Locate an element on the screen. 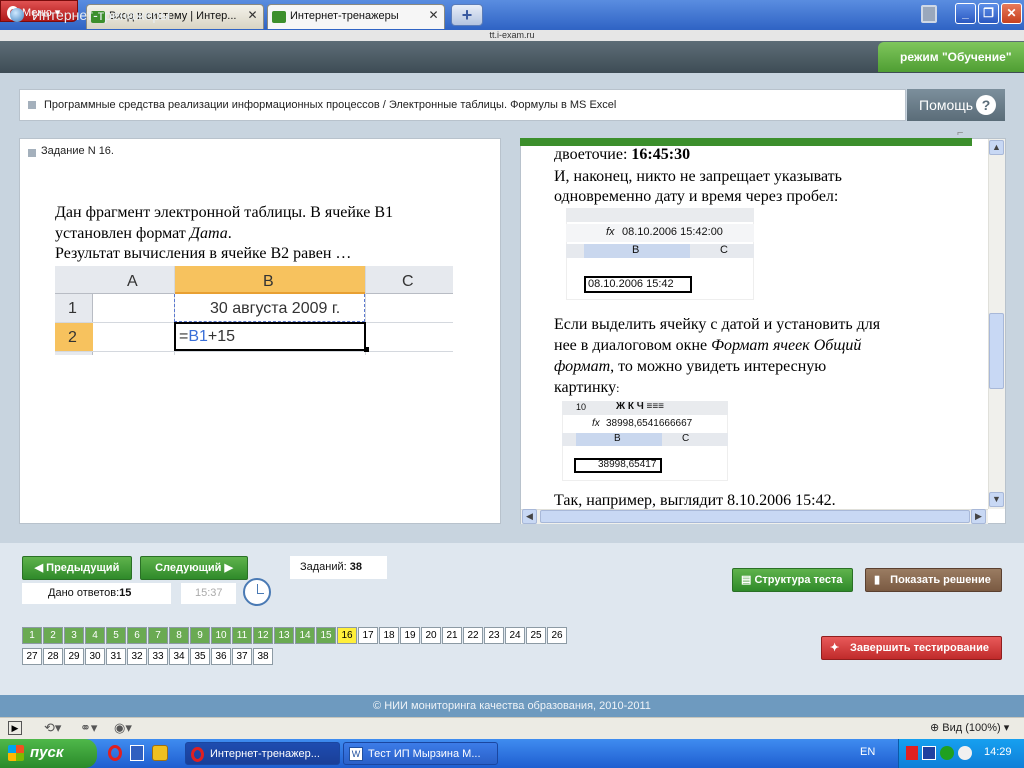 The image size is (1024, 768). question-number-10: 10 is located at coordinates (221, 635).